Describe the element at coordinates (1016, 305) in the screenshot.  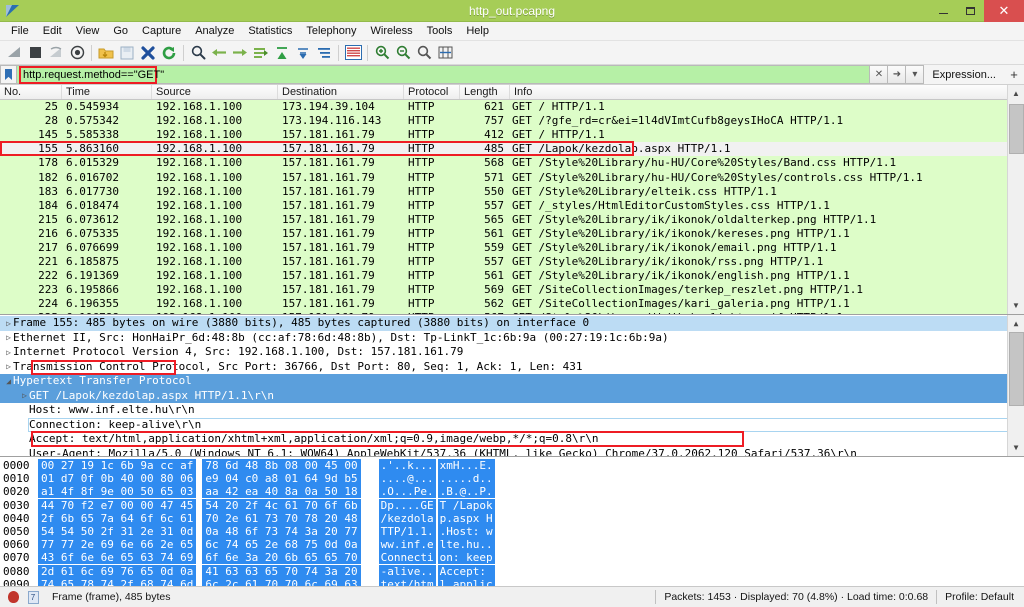
I see `scroll-down-icon: ▼` at that location.